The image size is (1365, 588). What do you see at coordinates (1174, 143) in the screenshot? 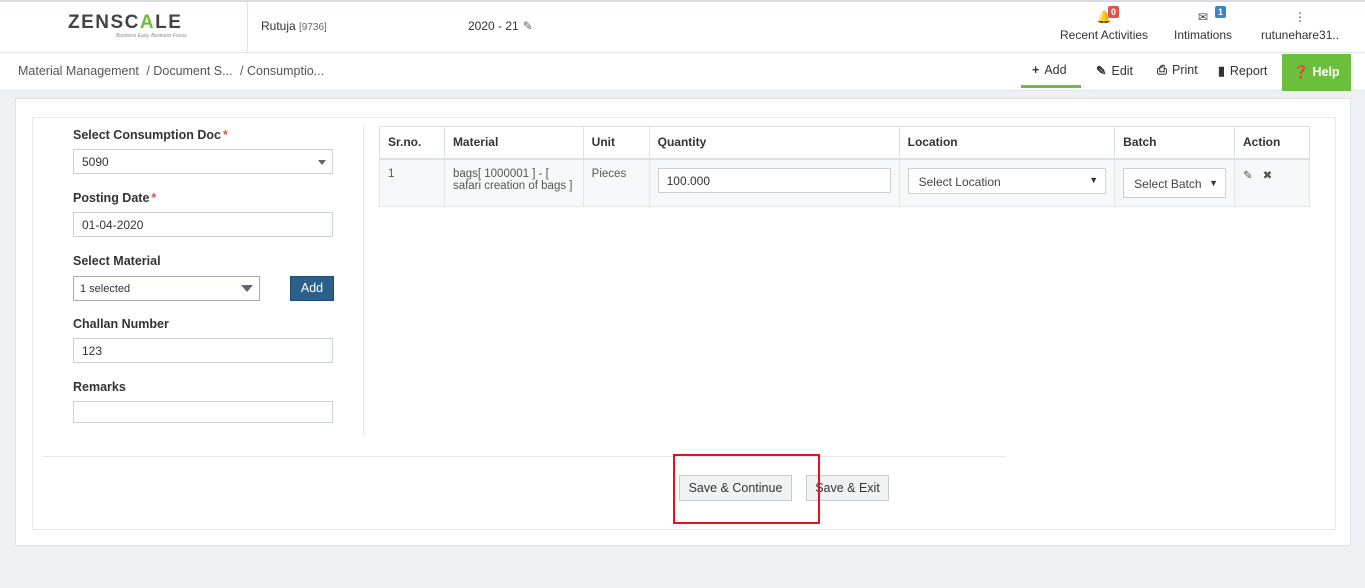
I see `col-batch: Batch` at bounding box center [1174, 143].